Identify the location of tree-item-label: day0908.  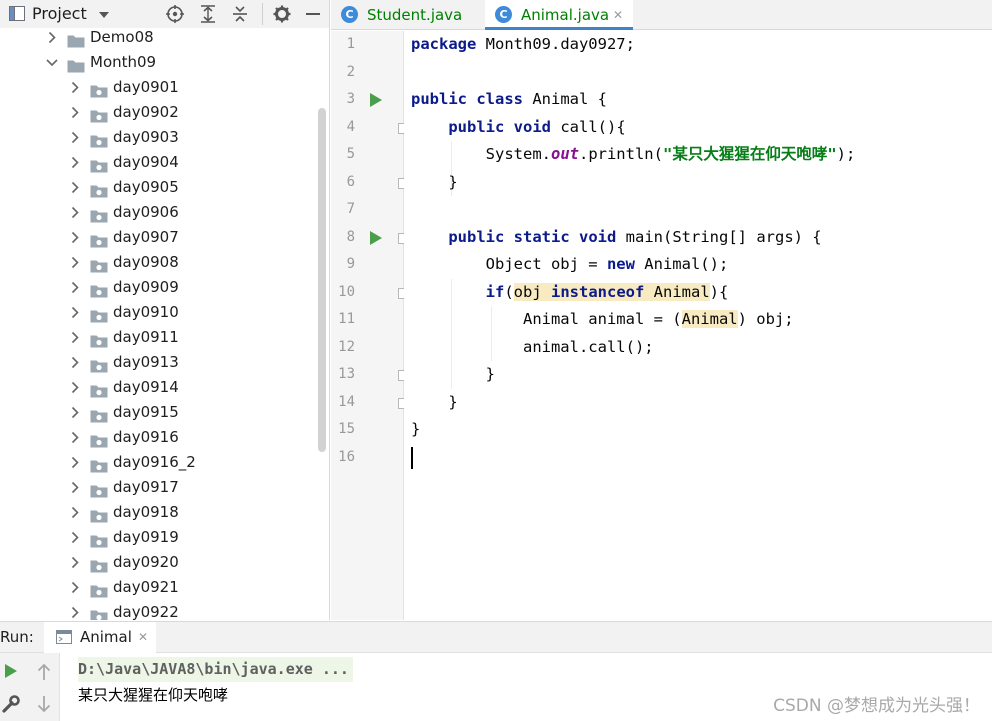
(146, 262).